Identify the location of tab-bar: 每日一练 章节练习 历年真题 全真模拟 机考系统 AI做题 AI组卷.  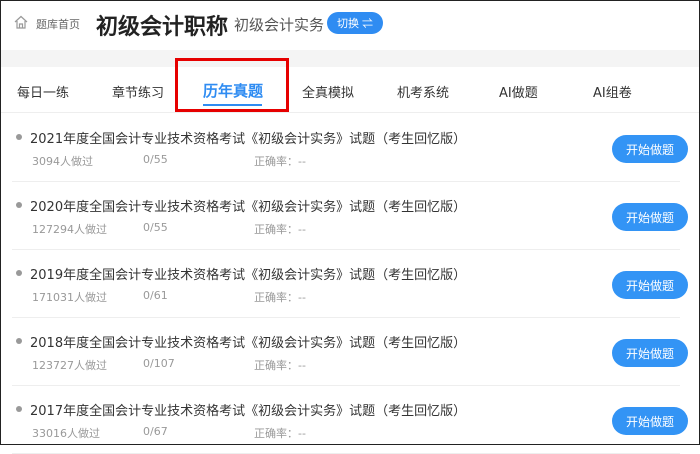
(350, 90).